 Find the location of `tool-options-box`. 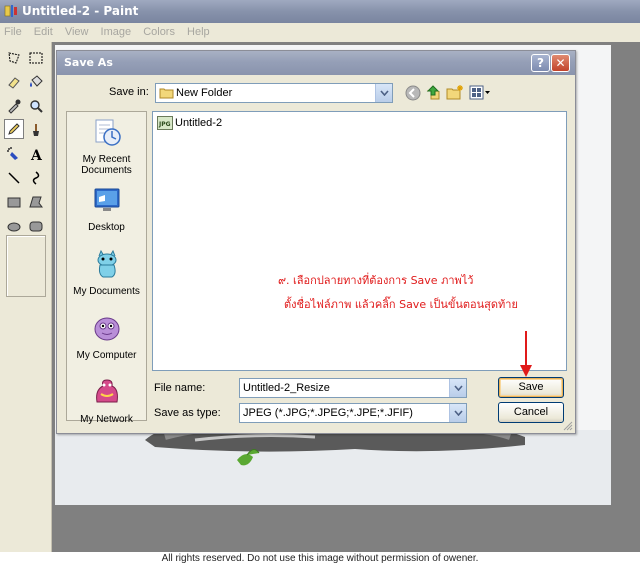

tool-options-box is located at coordinates (26, 266).